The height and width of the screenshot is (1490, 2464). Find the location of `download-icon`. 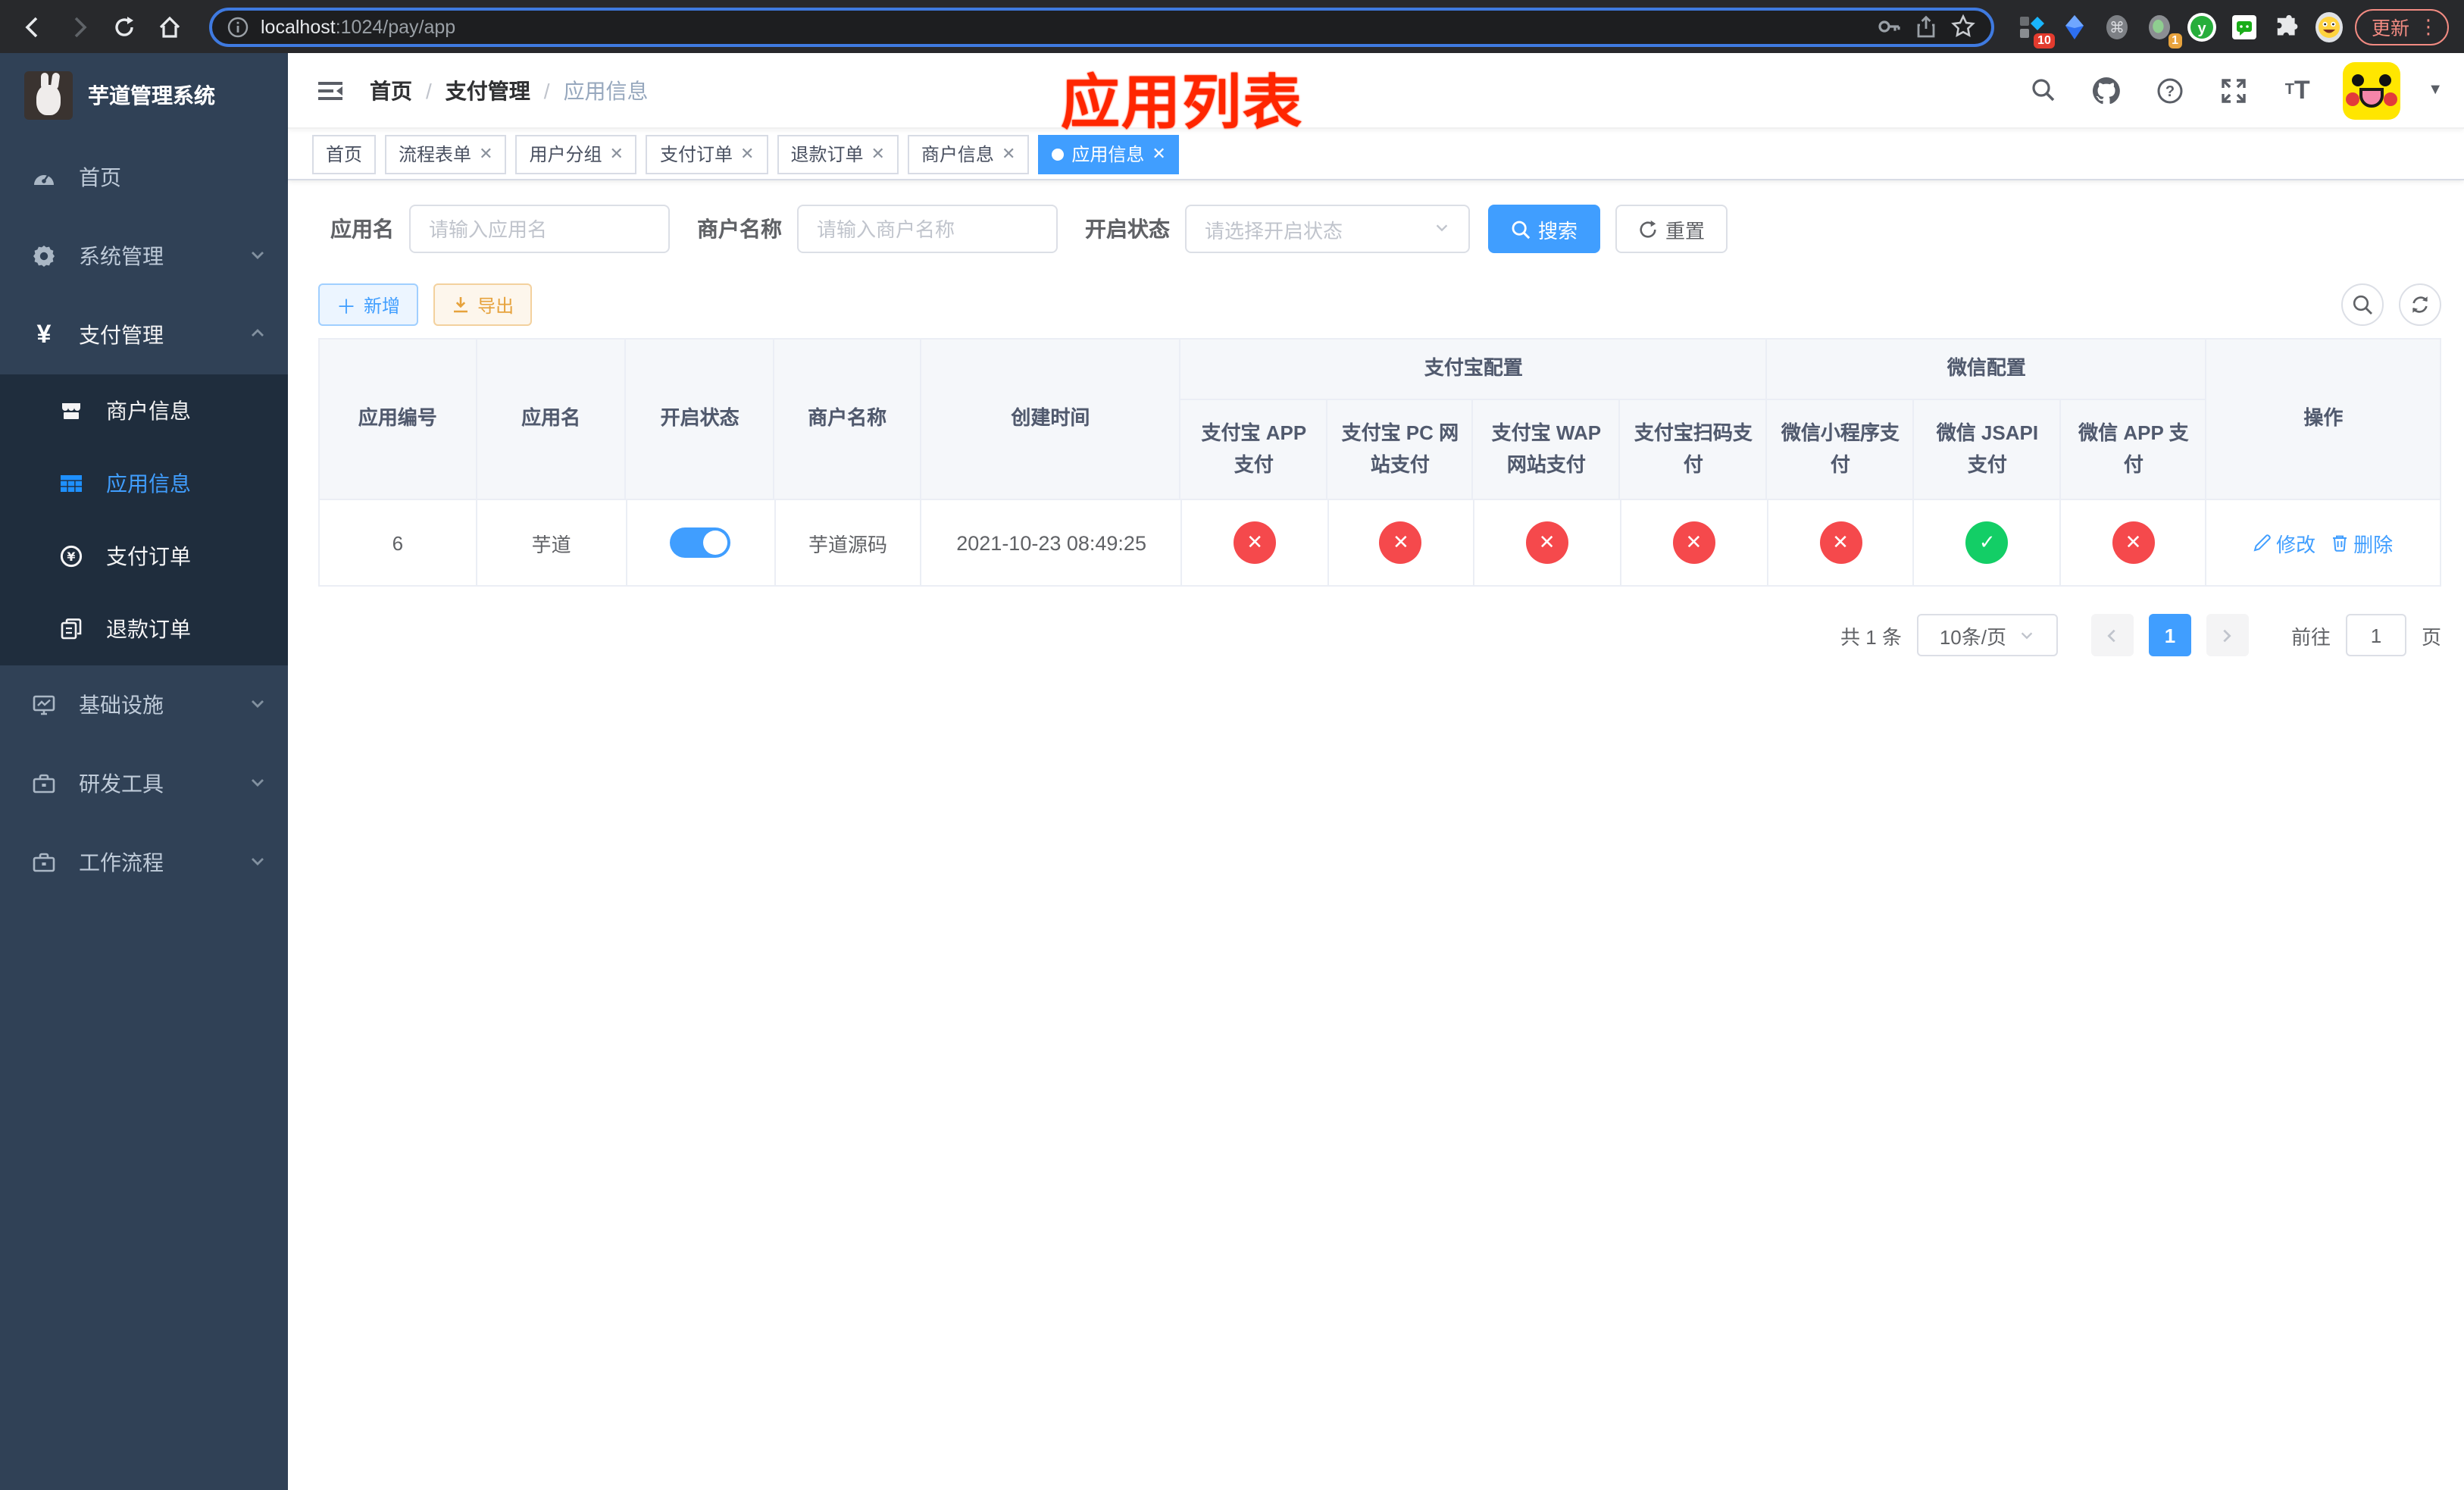

download-icon is located at coordinates (461, 305).